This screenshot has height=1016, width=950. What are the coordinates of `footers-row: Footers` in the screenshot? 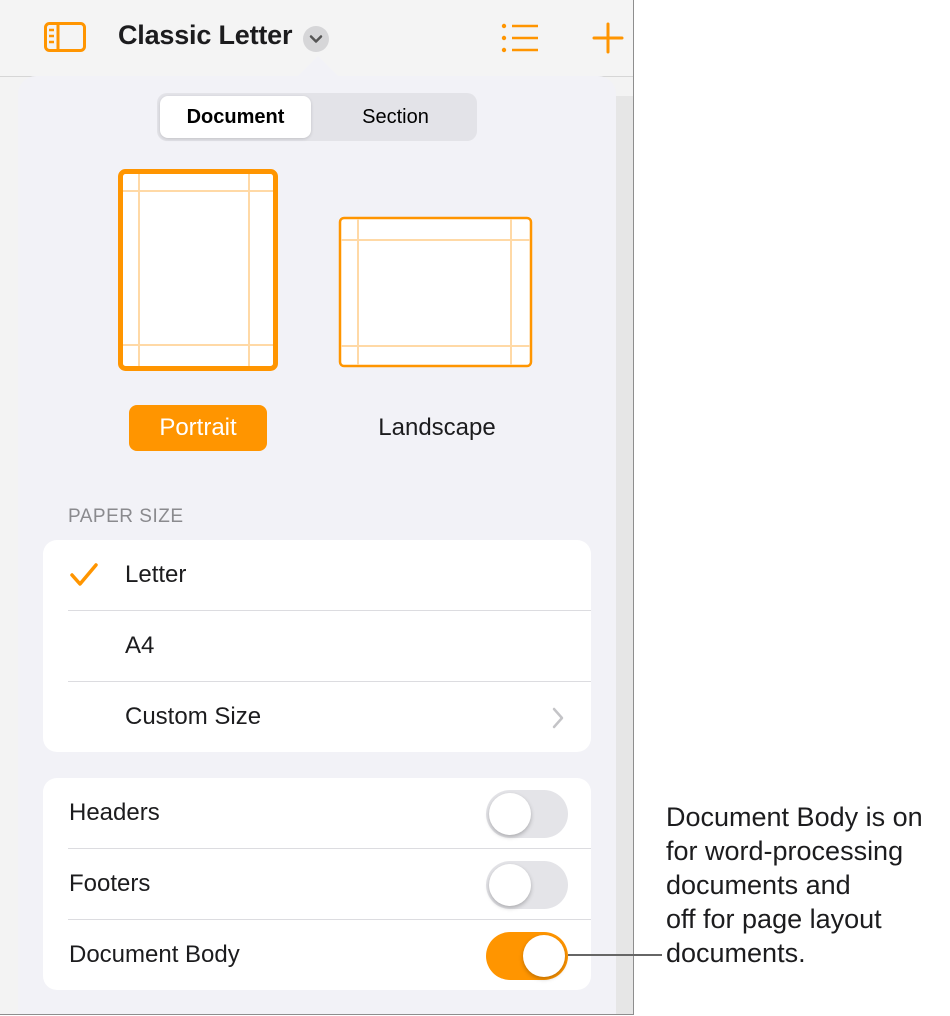 It's located at (317, 884).